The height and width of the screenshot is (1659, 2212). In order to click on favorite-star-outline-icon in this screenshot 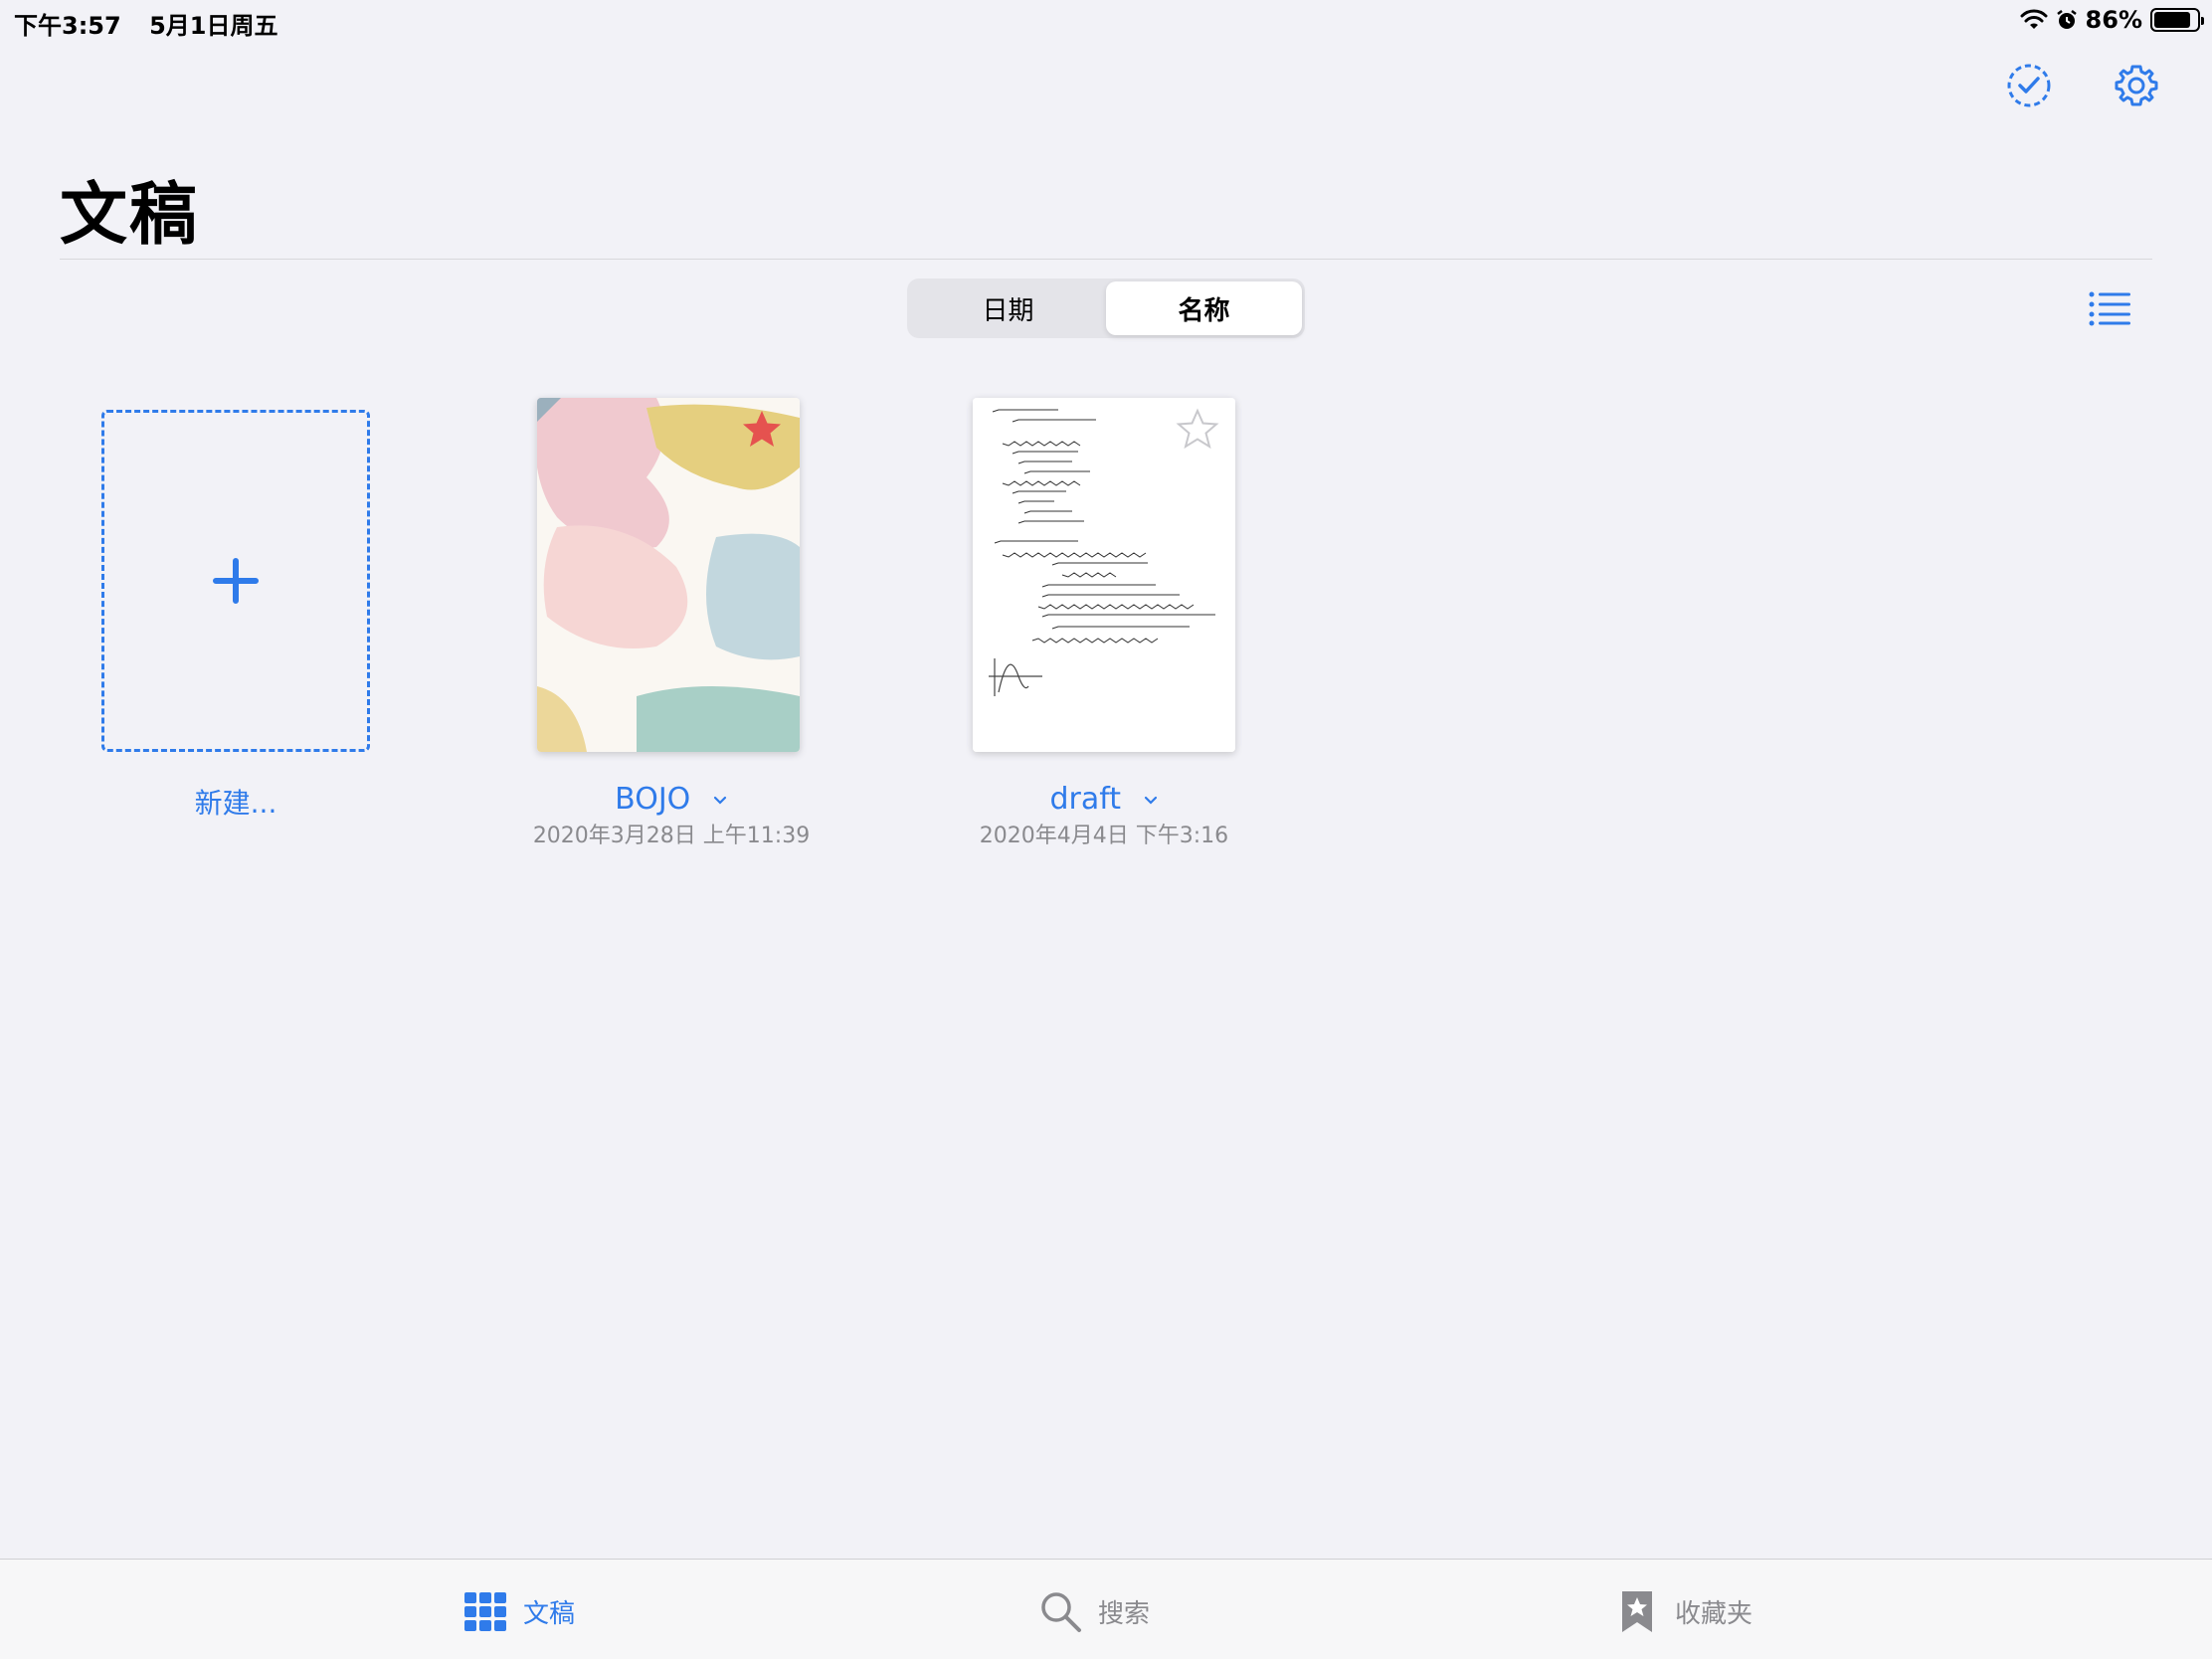, I will do `click(1197, 430)`.